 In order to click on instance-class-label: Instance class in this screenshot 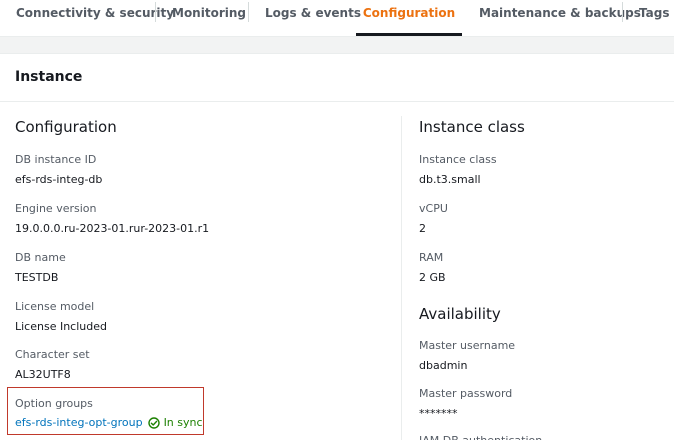, I will do `click(458, 159)`.